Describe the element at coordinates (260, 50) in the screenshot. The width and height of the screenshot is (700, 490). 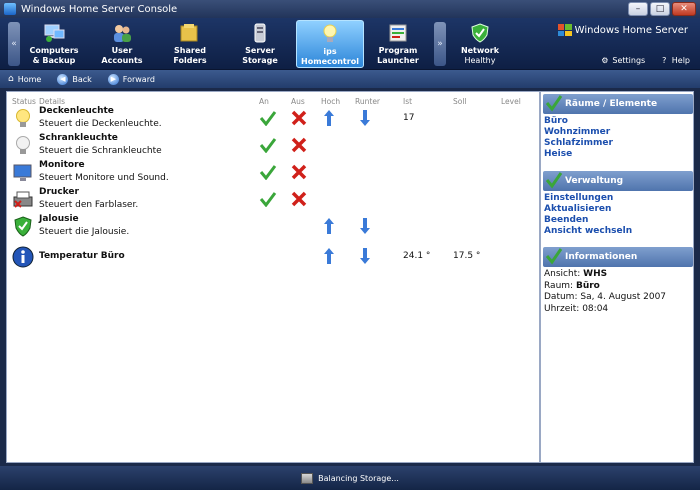
I see `tab-storage-line1: Server` at that location.